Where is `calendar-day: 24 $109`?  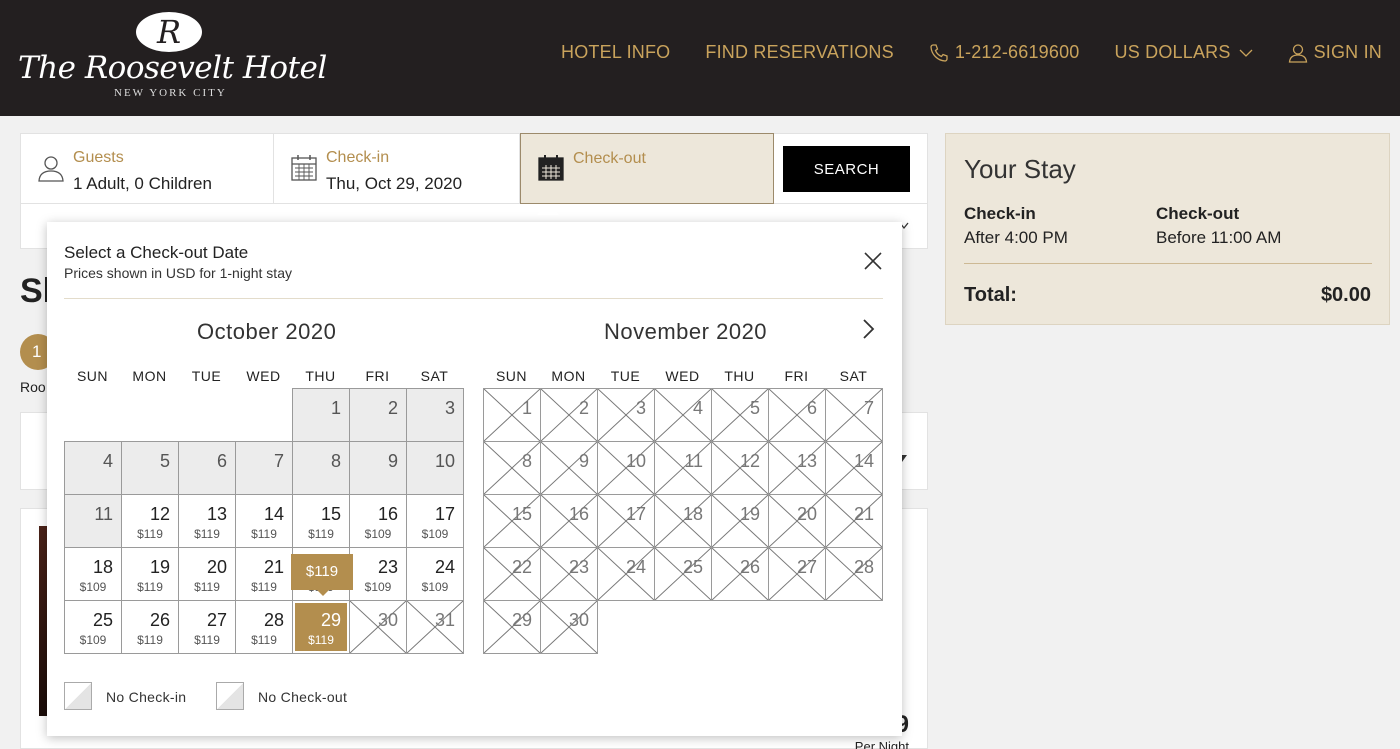
calendar-day: 24 $109 is located at coordinates (435, 574).